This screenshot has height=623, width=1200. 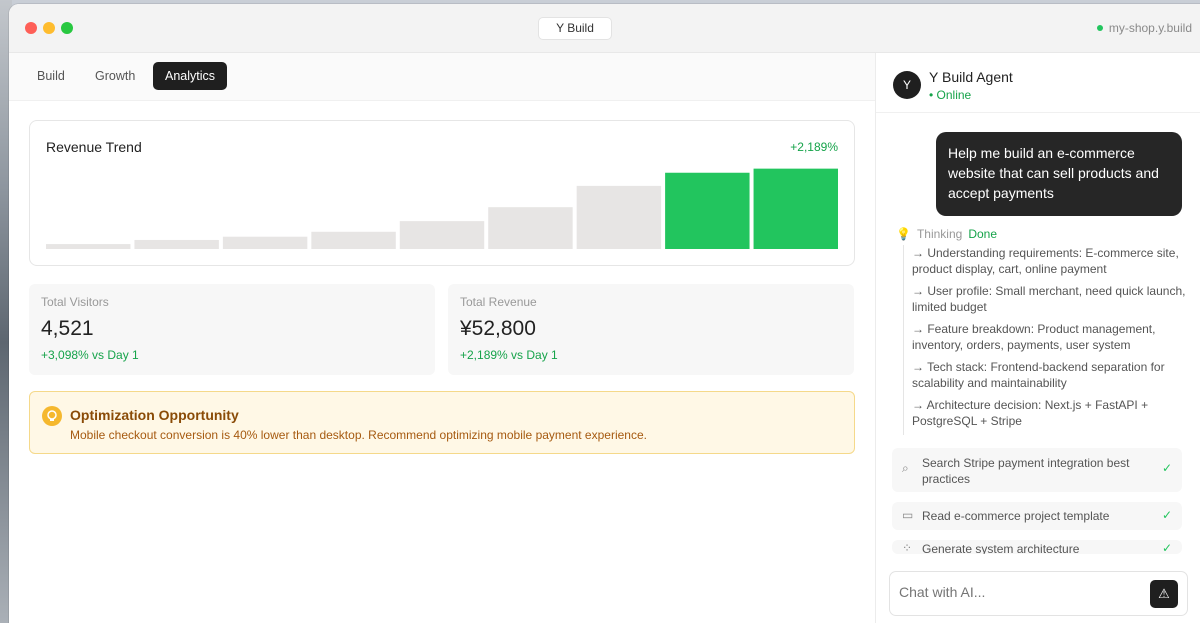 What do you see at coordinates (498, 302) in the screenshot?
I see `stat-label: Total Revenue` at bounding box center [498, 302].